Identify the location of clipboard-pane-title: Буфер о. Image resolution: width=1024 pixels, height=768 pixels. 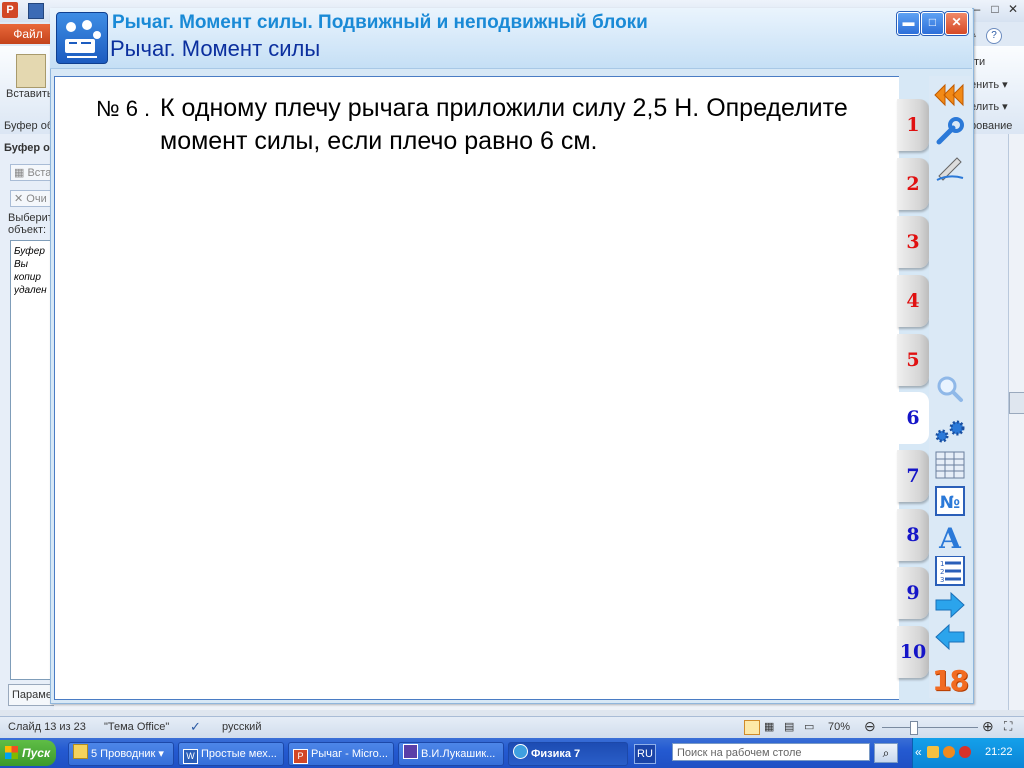
(27, 148).